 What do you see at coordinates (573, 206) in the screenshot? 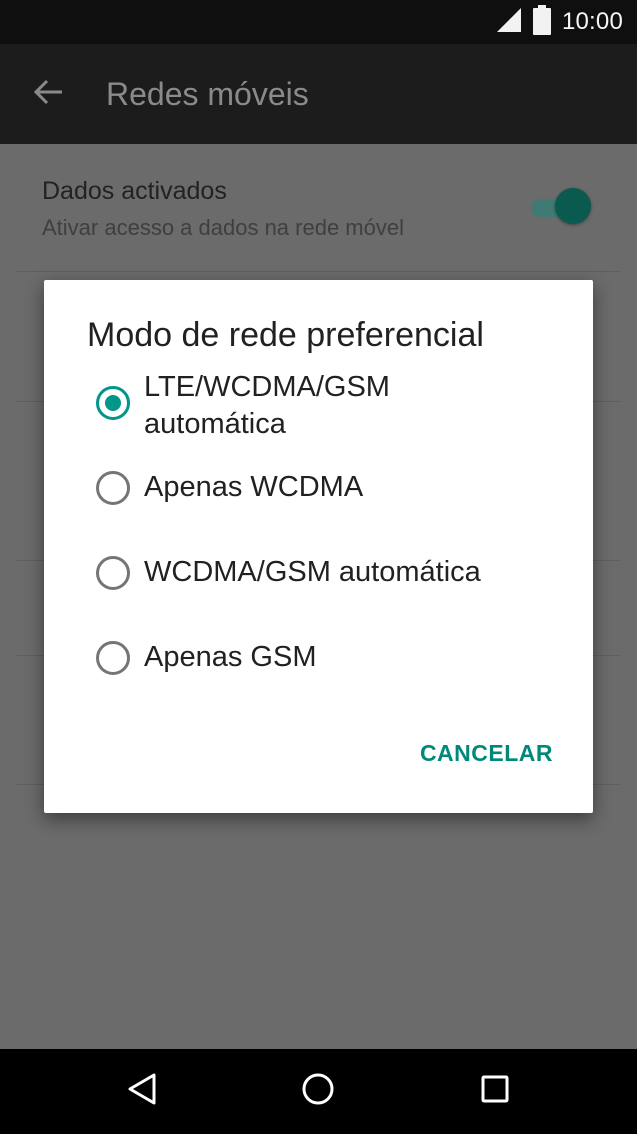
I see `toggle-thumb` at bounding box center [573, 206].